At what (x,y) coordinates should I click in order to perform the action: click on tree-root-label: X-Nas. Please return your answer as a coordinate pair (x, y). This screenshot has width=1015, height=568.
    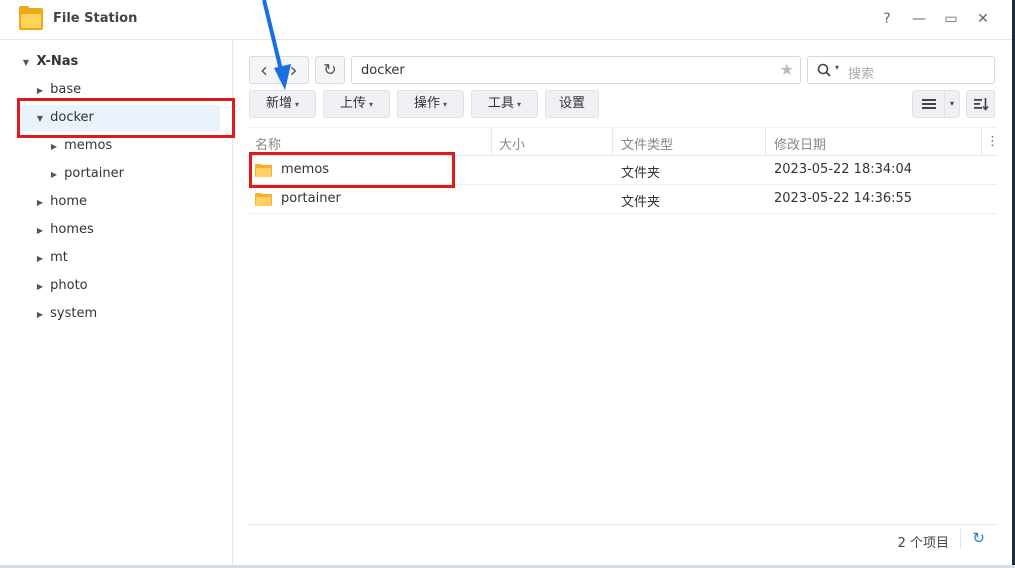
    Looking at the image, I should click on (57, 61).